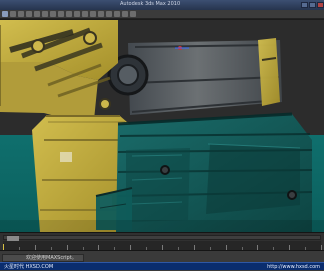 The width and height of the screenshot is (324, 271). What do you see at coordinates (21, 14) in the screenshot?
I see `rotate-tool-icon` at bounding box center [21, 14].